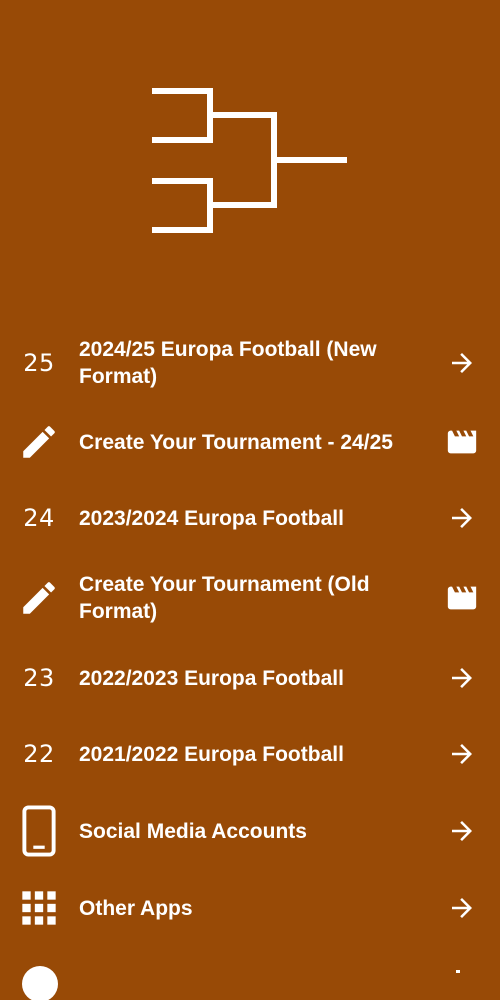 Image resolution: width=500 pixels, height=1000 pixels. I want to click on menu-item-label: 2023/2024 Europa Football, so click(211, 518).